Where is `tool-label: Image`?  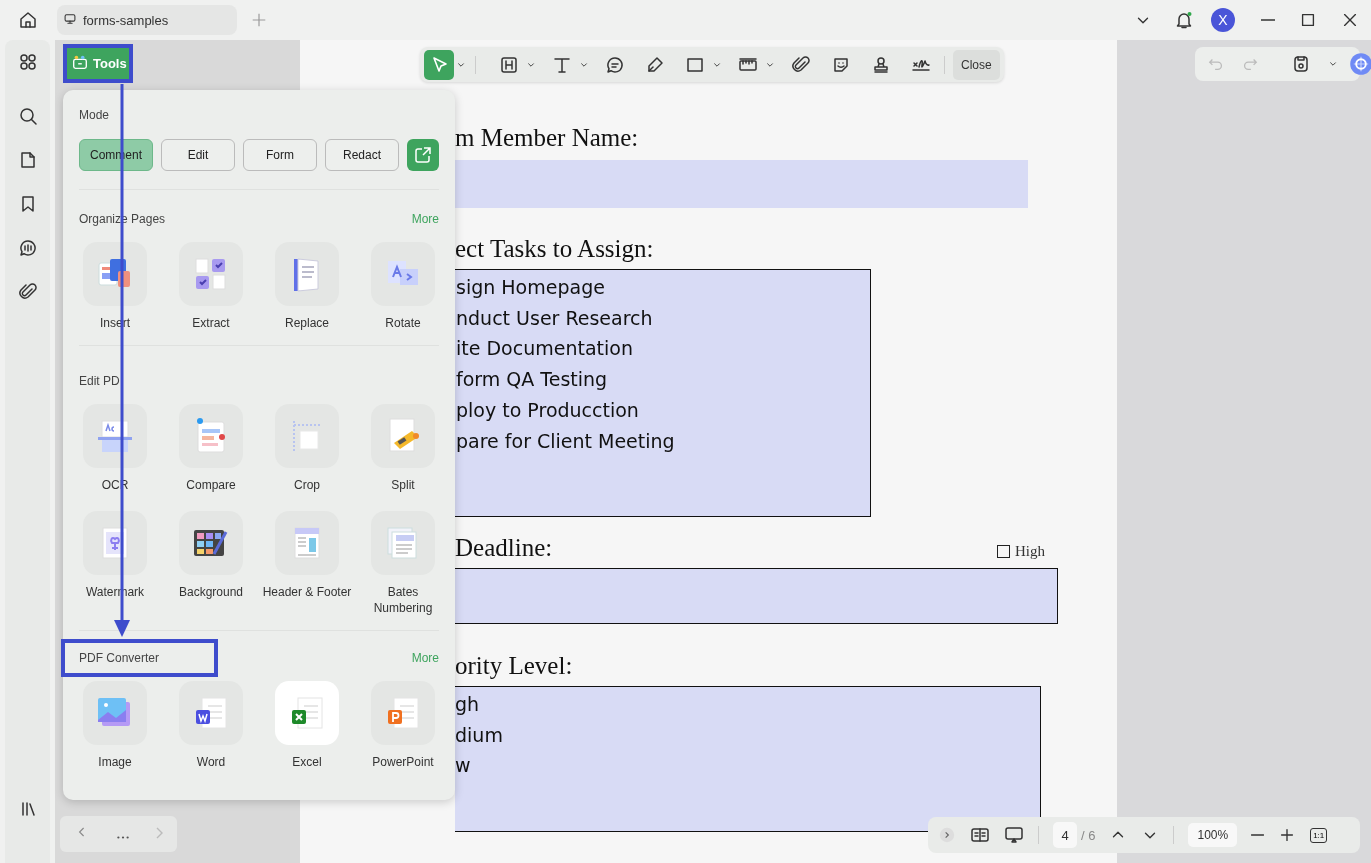
tool-label: Image is located at coordinates (115, 762).